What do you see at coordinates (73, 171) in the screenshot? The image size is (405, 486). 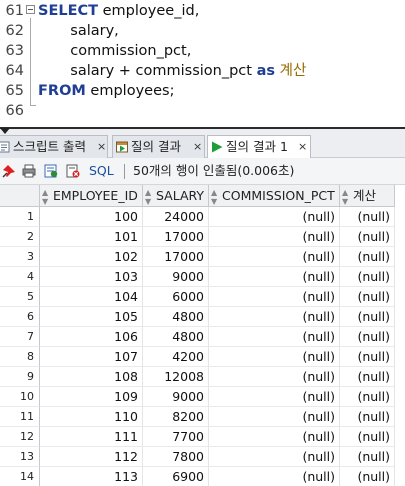 I see `cancel-query-icon` at bounding box center [73, 171].